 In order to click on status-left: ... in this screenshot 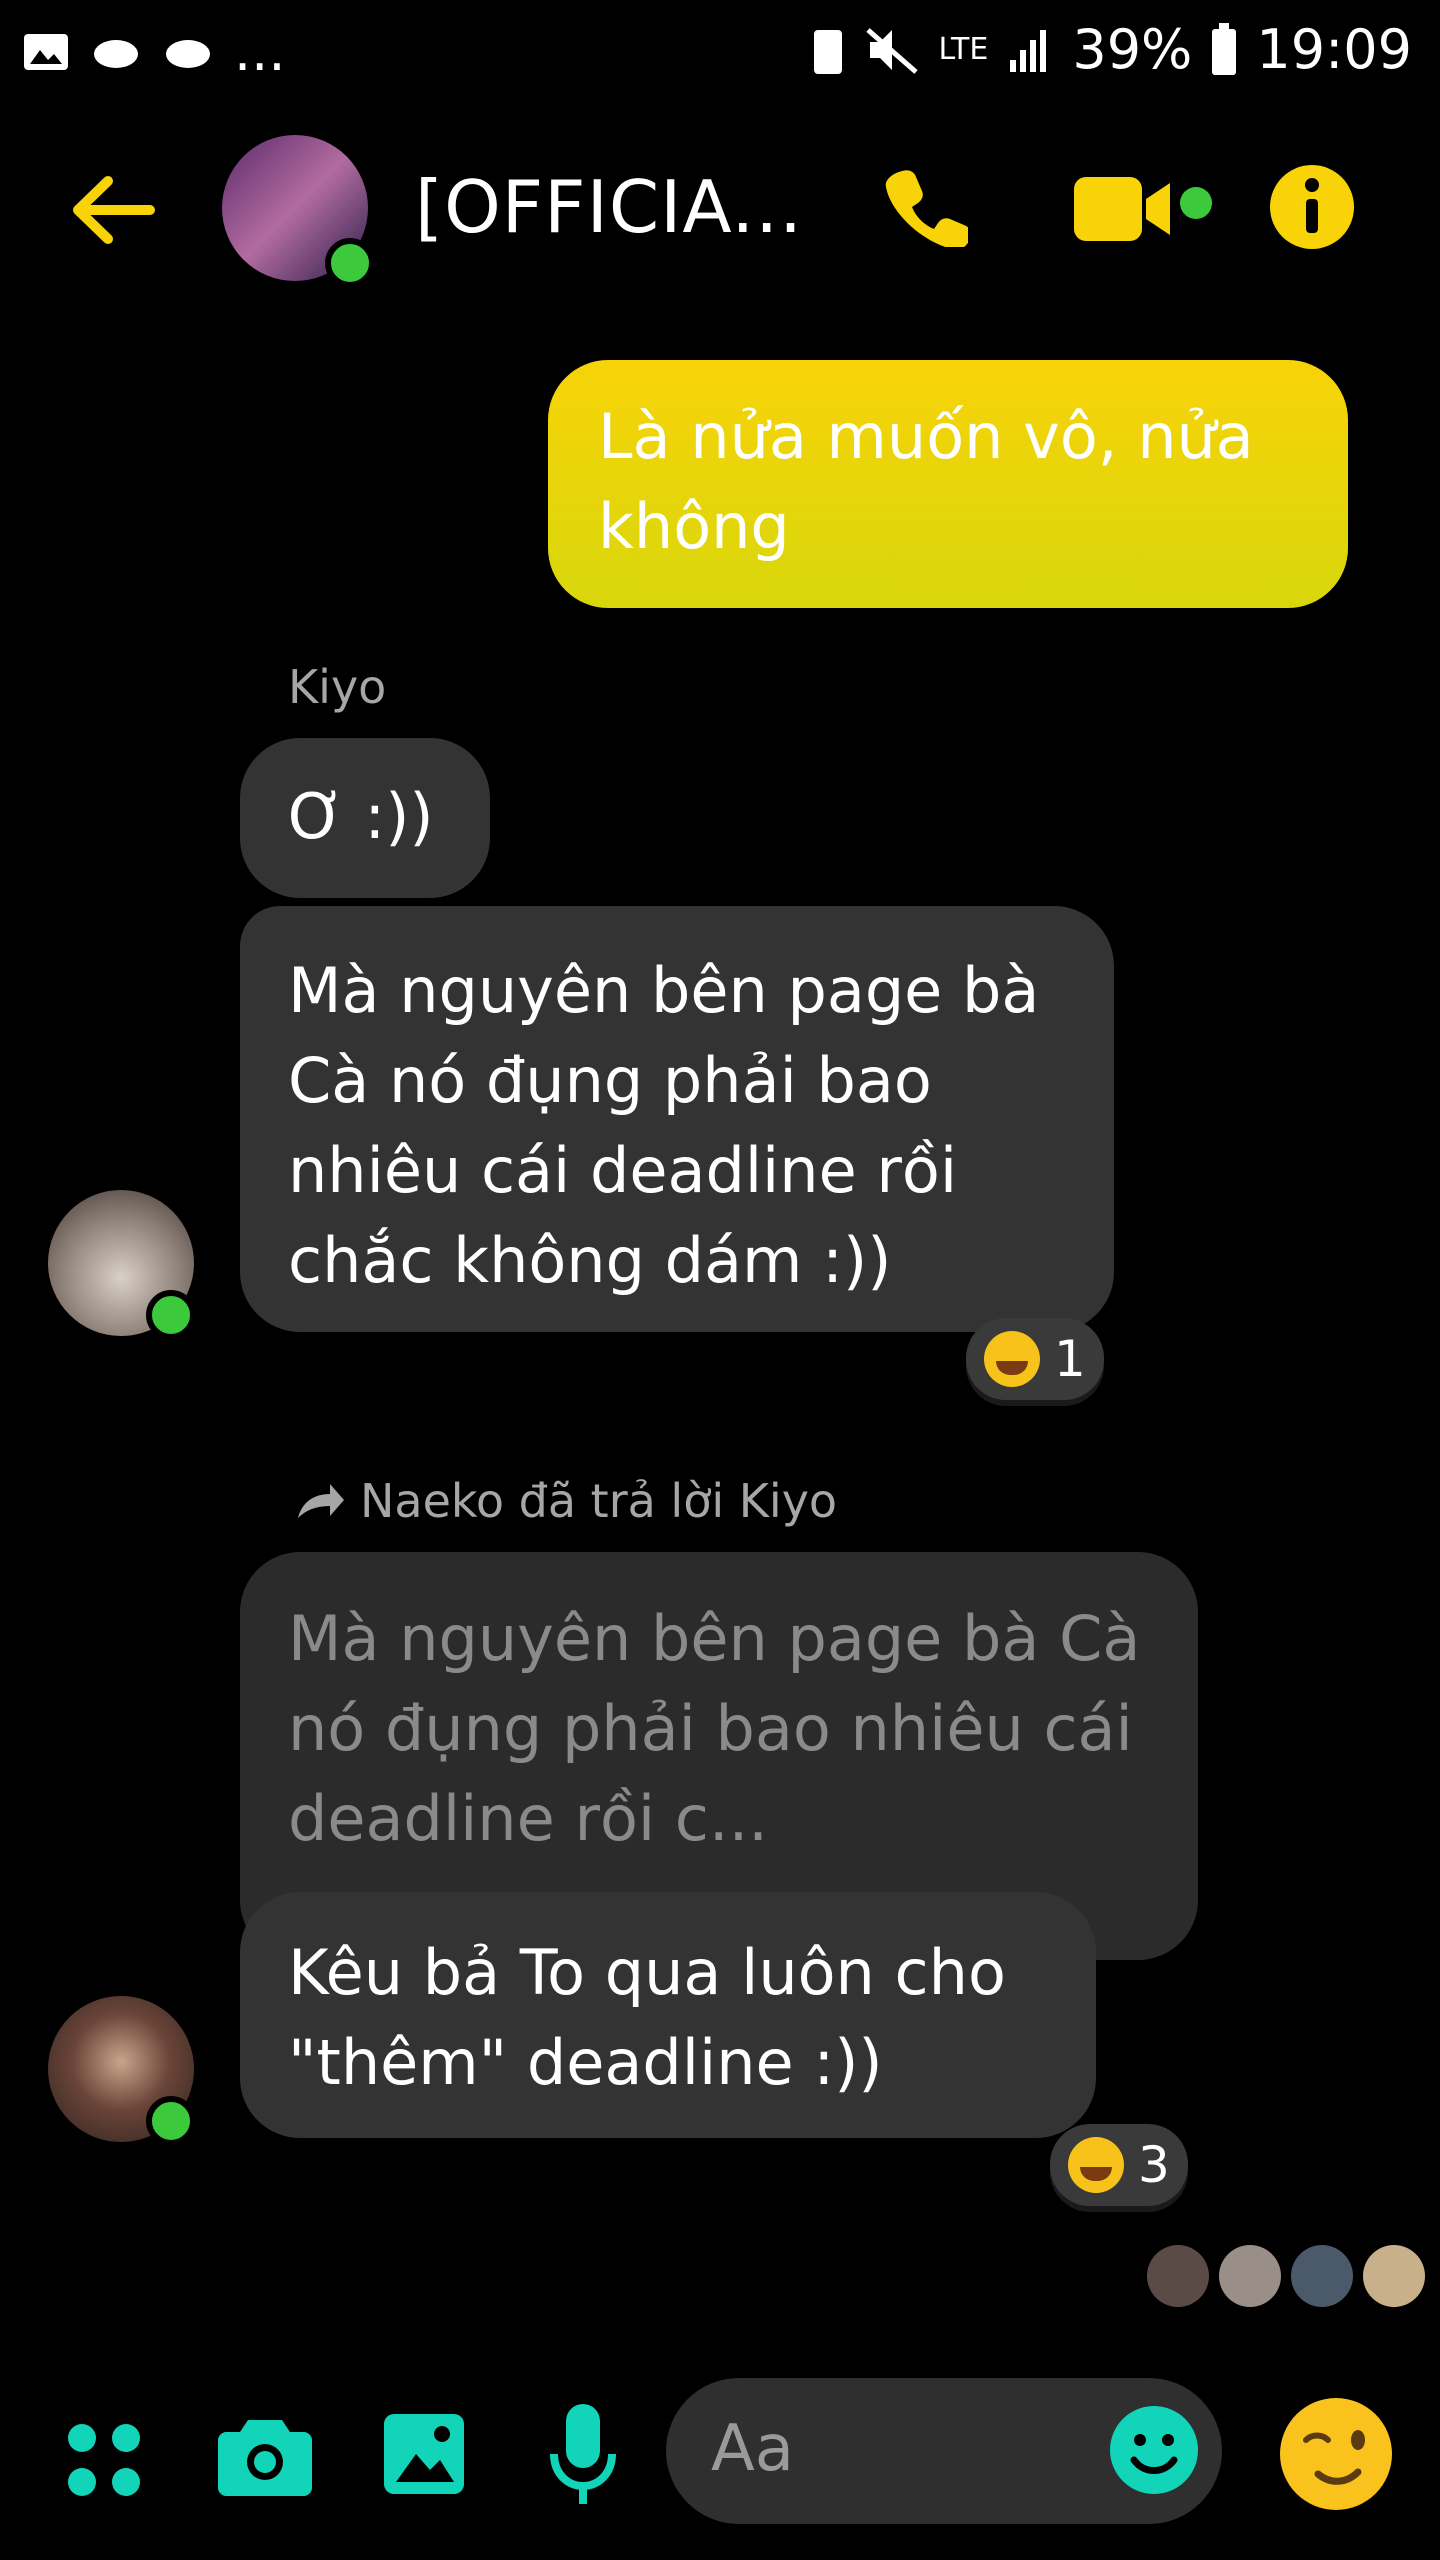, I will do `click(154, 51)`.